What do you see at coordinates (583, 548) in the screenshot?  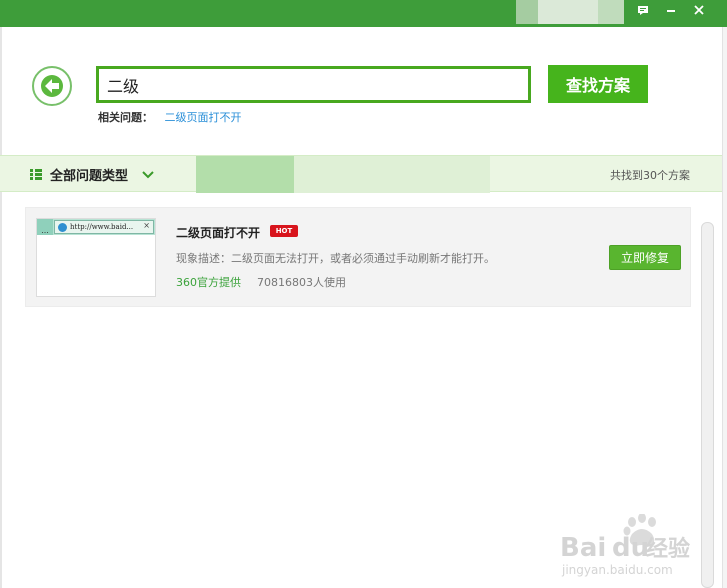 I see `watermark-brand: Bai` at bounding box center [583, 548].